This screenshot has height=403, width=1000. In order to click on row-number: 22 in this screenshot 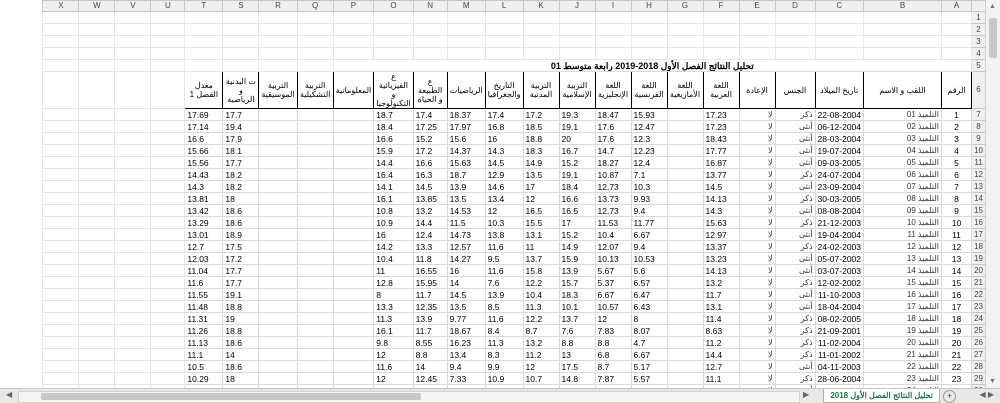, I will do `click(978, 294)`.